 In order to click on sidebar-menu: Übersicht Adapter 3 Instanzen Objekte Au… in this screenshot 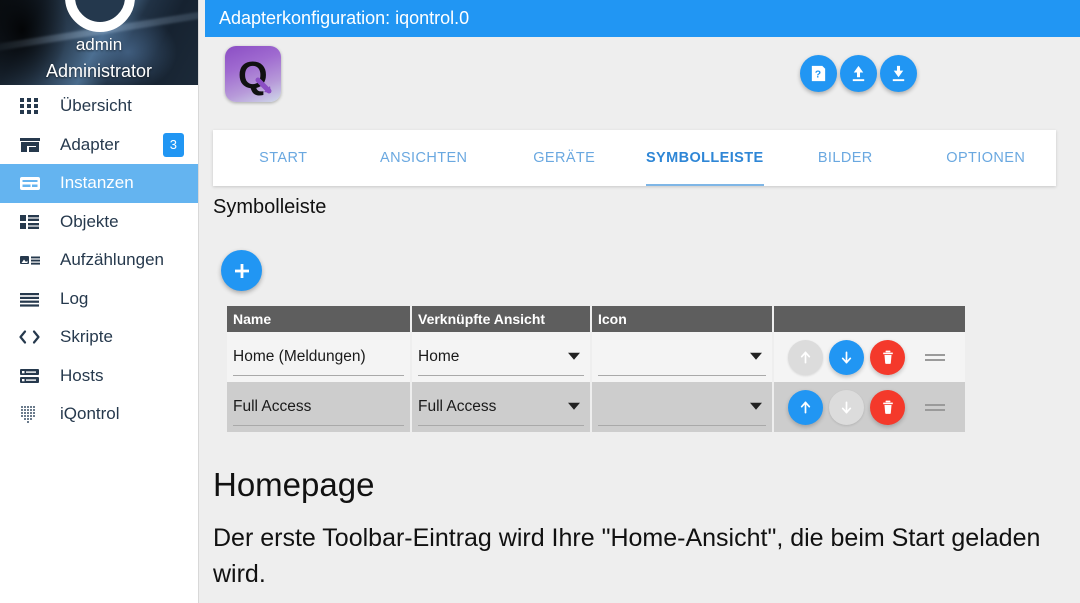, I will do `click(99, 259)`.